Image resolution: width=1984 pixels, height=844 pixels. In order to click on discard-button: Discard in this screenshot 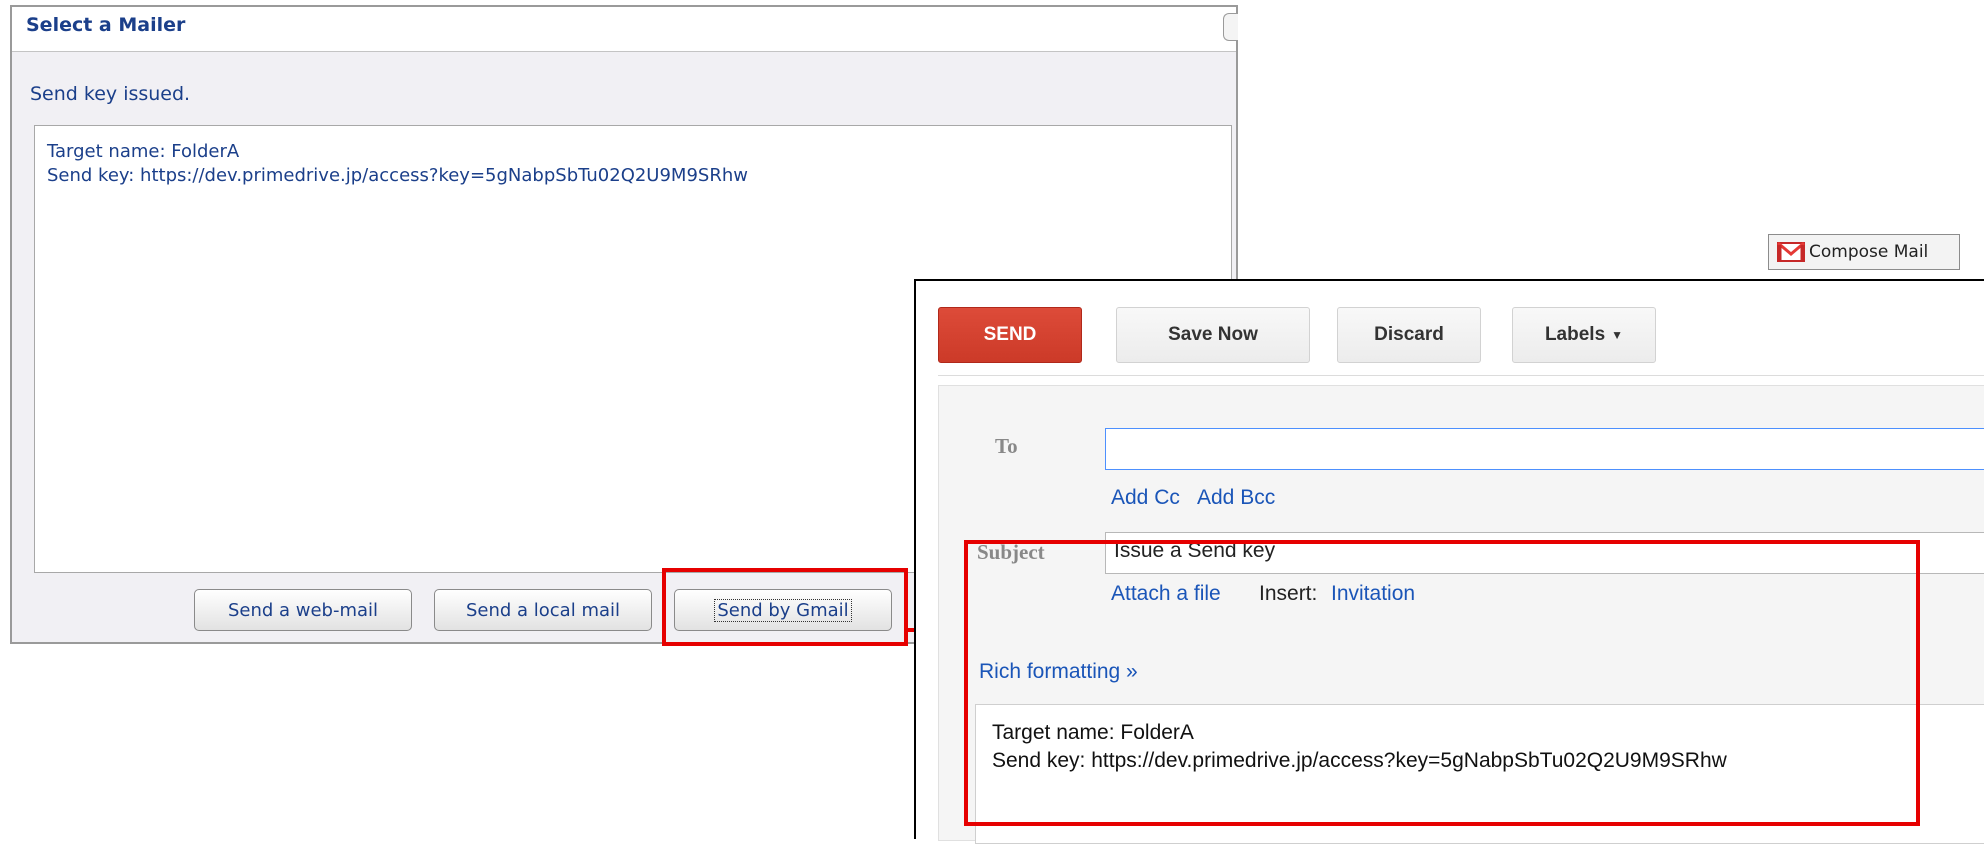, I will do `click(1409, 335)`.